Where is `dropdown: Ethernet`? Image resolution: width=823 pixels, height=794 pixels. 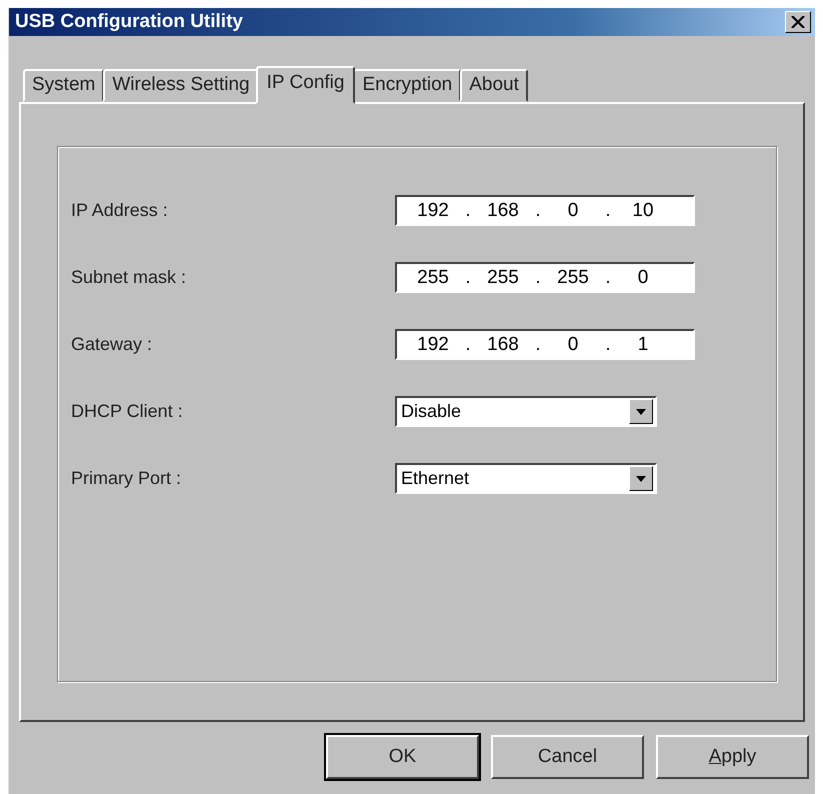 dropdown: Ethernet is located at coordinates (526, 478).